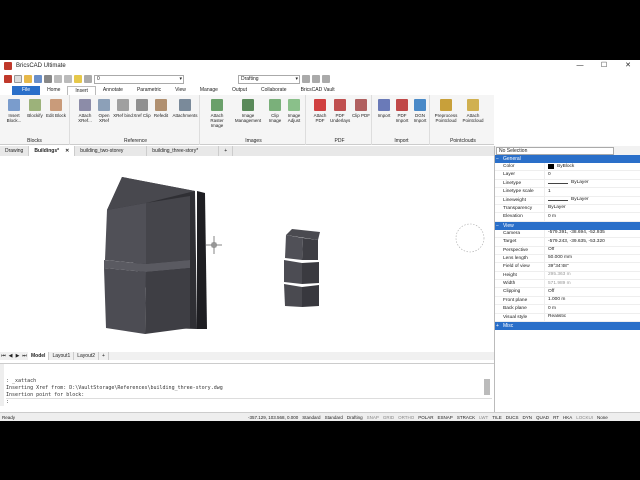 This screenshot has width=640, height=480. Describe the element at coordinates (226, 151) in the screenshot. I see `new-tab-button: +` at that location.